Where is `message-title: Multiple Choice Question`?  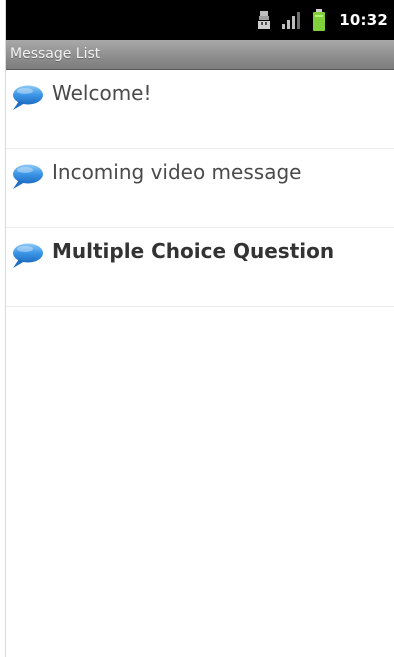
message-title: Multiple Choice Question is located at coordinates (193, 251).